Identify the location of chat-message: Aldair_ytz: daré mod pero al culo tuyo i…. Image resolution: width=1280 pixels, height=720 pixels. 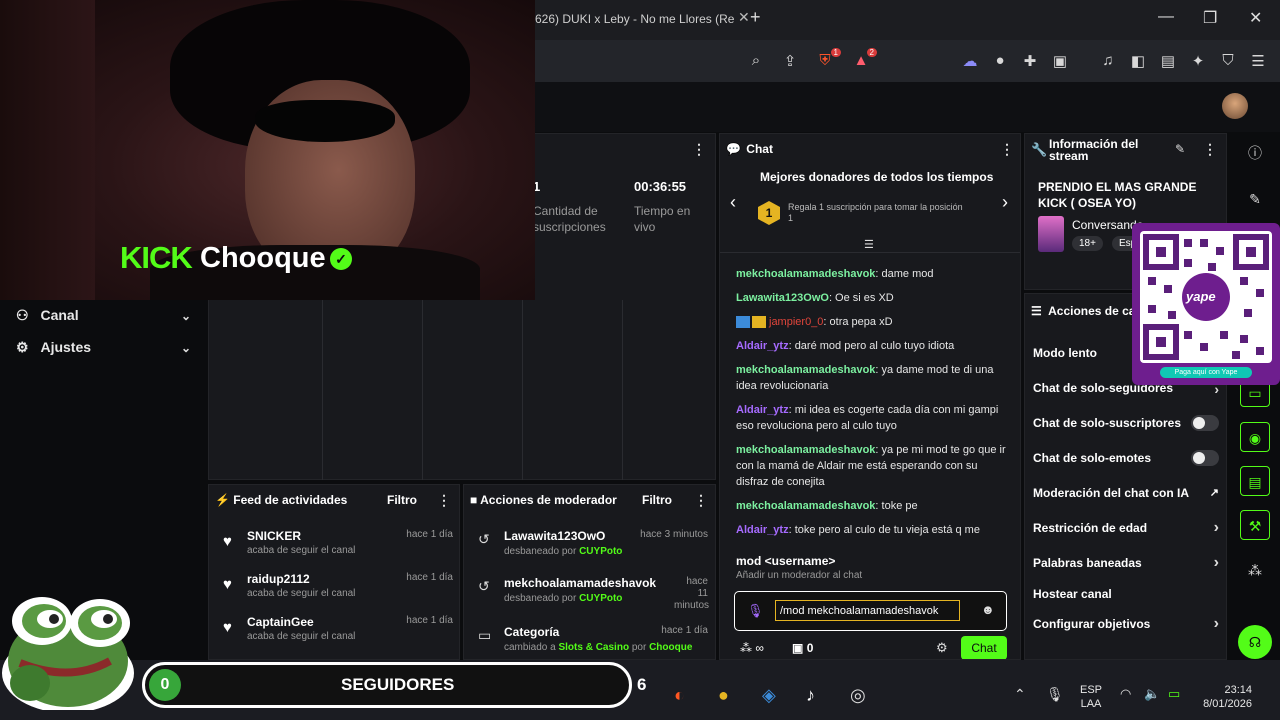
(845, 346).